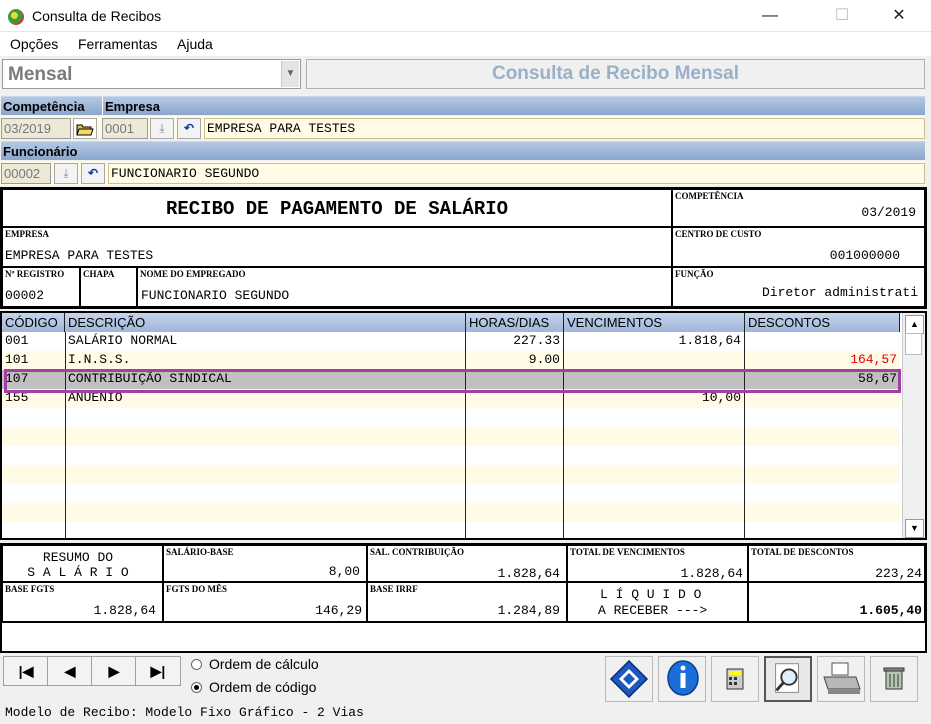 Image resolution: width=931 pixels, height=724 pixels. Describe the element at coordinates (822, 341) in the screenshot. I see `cell-descontos` at that location.